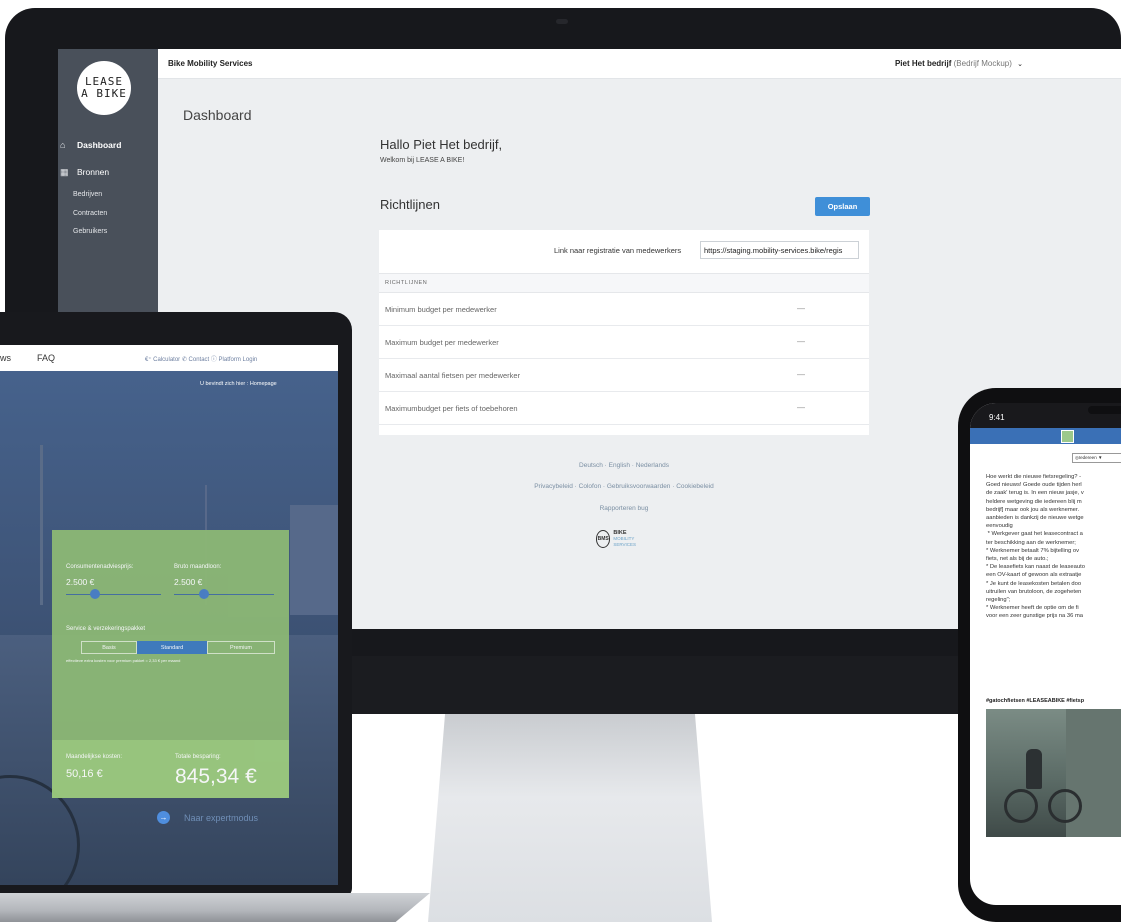 This screenshot has width=1121, height=922. I want to click on salary-slider-track, so click(224, 594).